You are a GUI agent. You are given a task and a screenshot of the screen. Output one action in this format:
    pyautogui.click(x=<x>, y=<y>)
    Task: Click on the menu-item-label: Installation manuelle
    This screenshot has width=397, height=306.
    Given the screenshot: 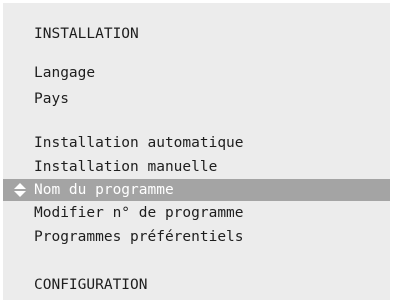 What is the action you would take?
    pyautogui.click(x=126, y=167)
    